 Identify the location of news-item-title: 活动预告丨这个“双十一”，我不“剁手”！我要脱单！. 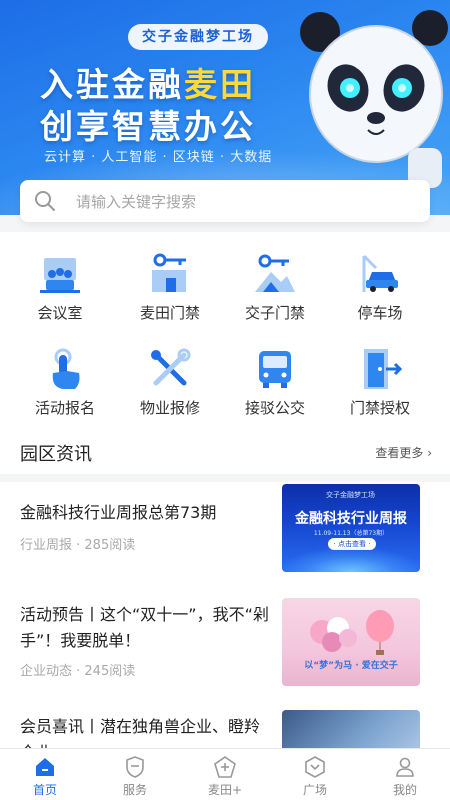
(144, 627).